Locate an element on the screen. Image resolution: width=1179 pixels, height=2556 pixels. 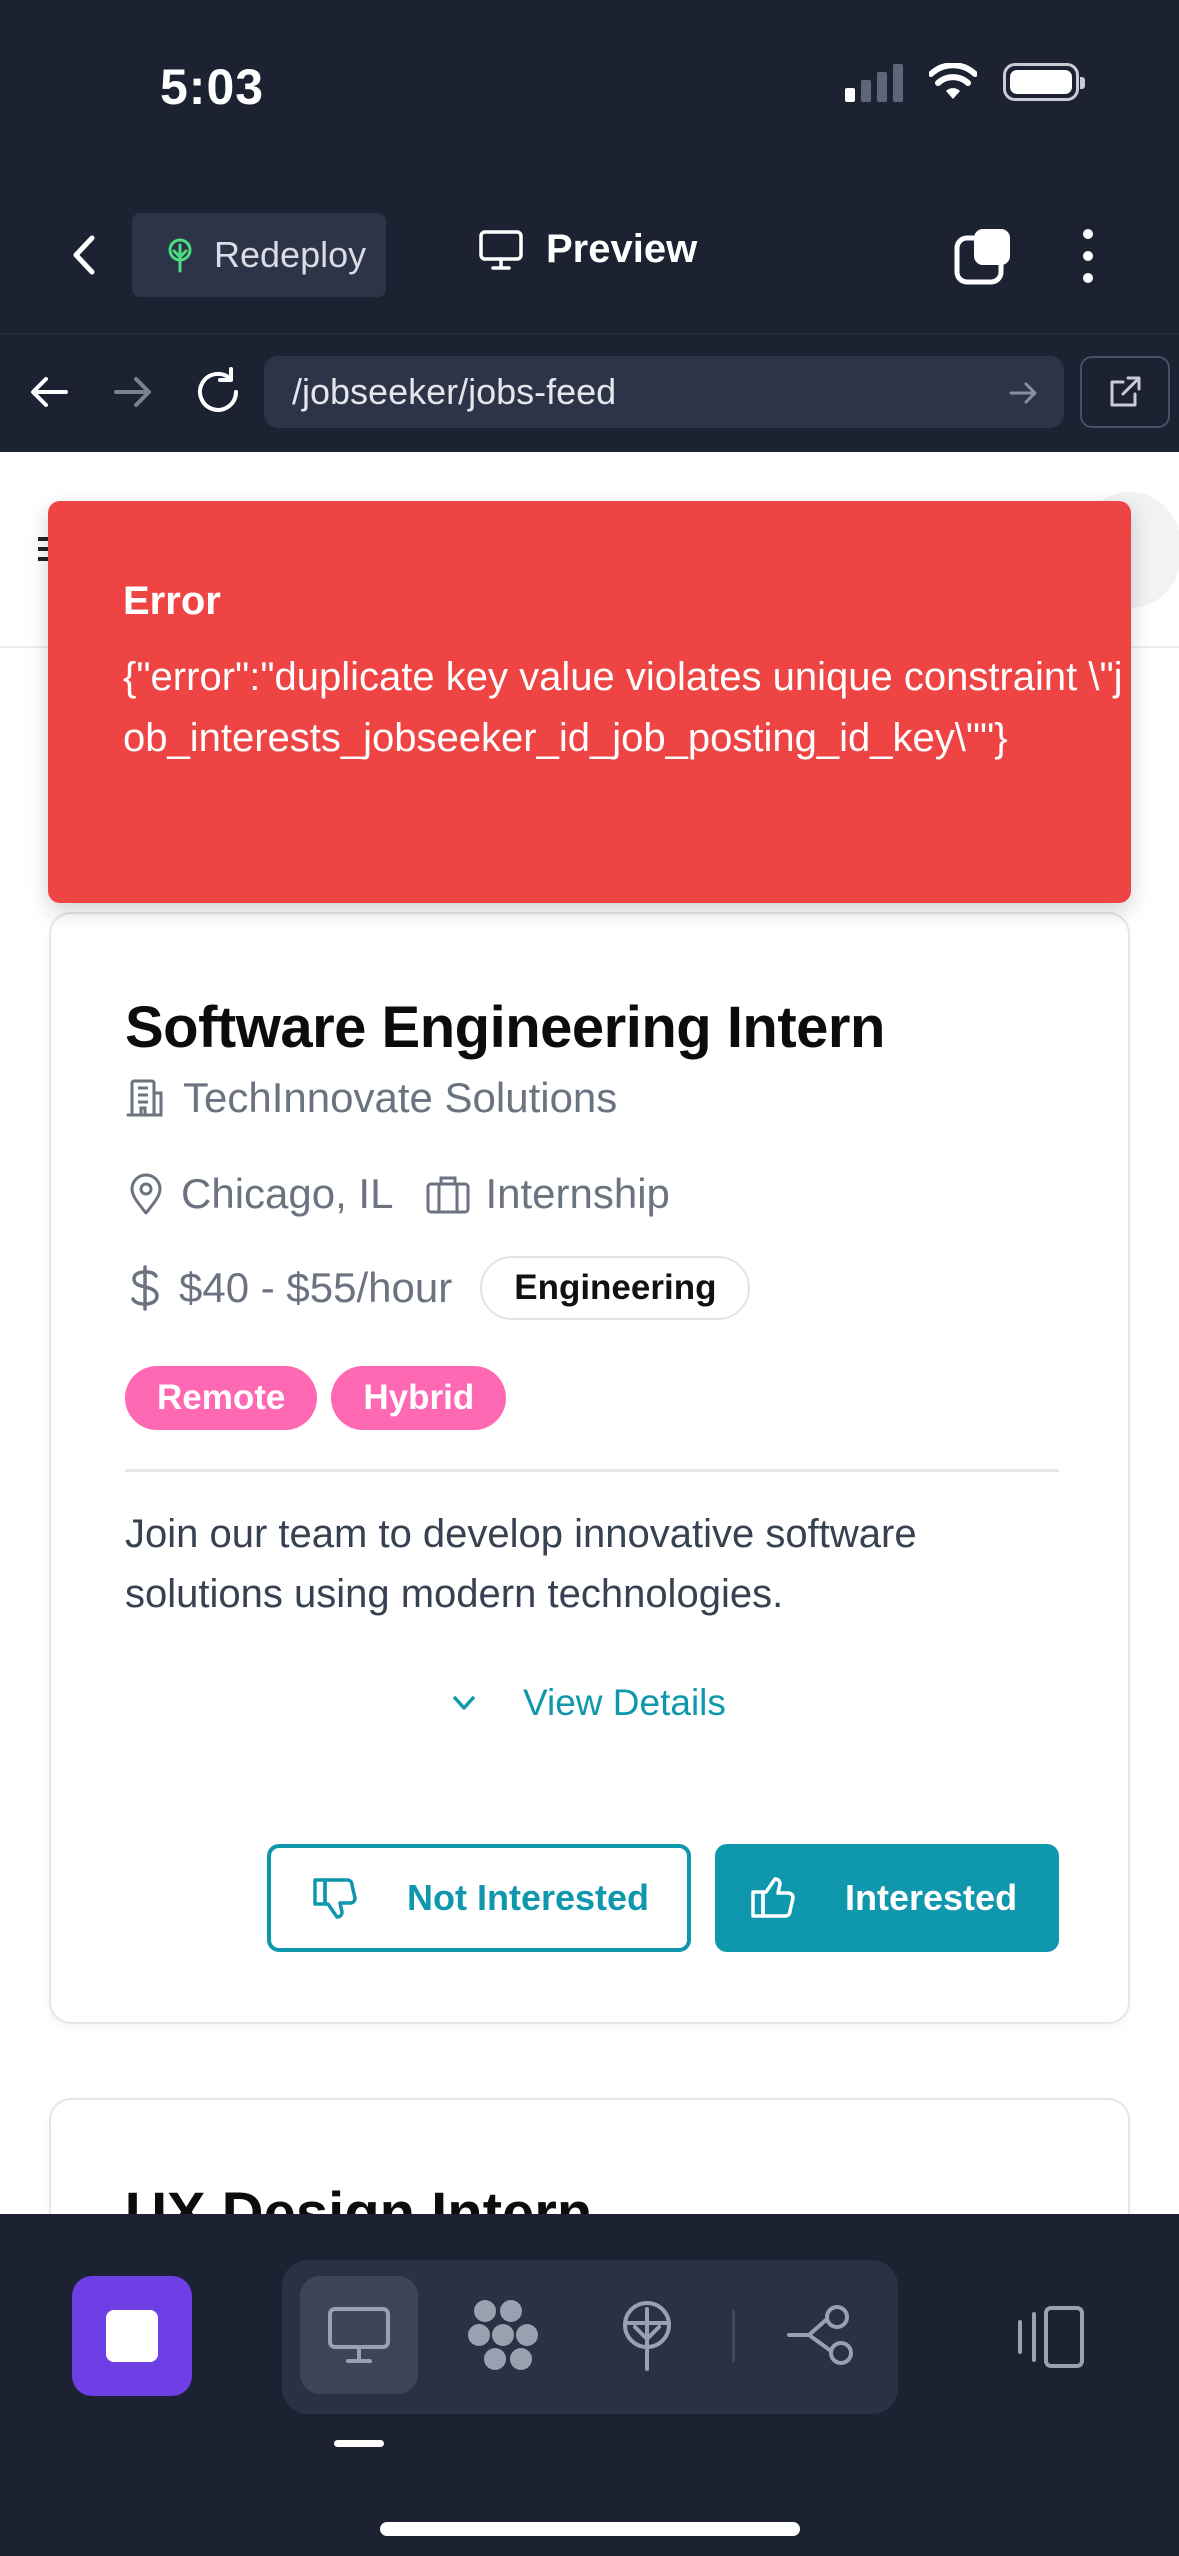
chevron-left-icon is located at coordinates (85, 255).